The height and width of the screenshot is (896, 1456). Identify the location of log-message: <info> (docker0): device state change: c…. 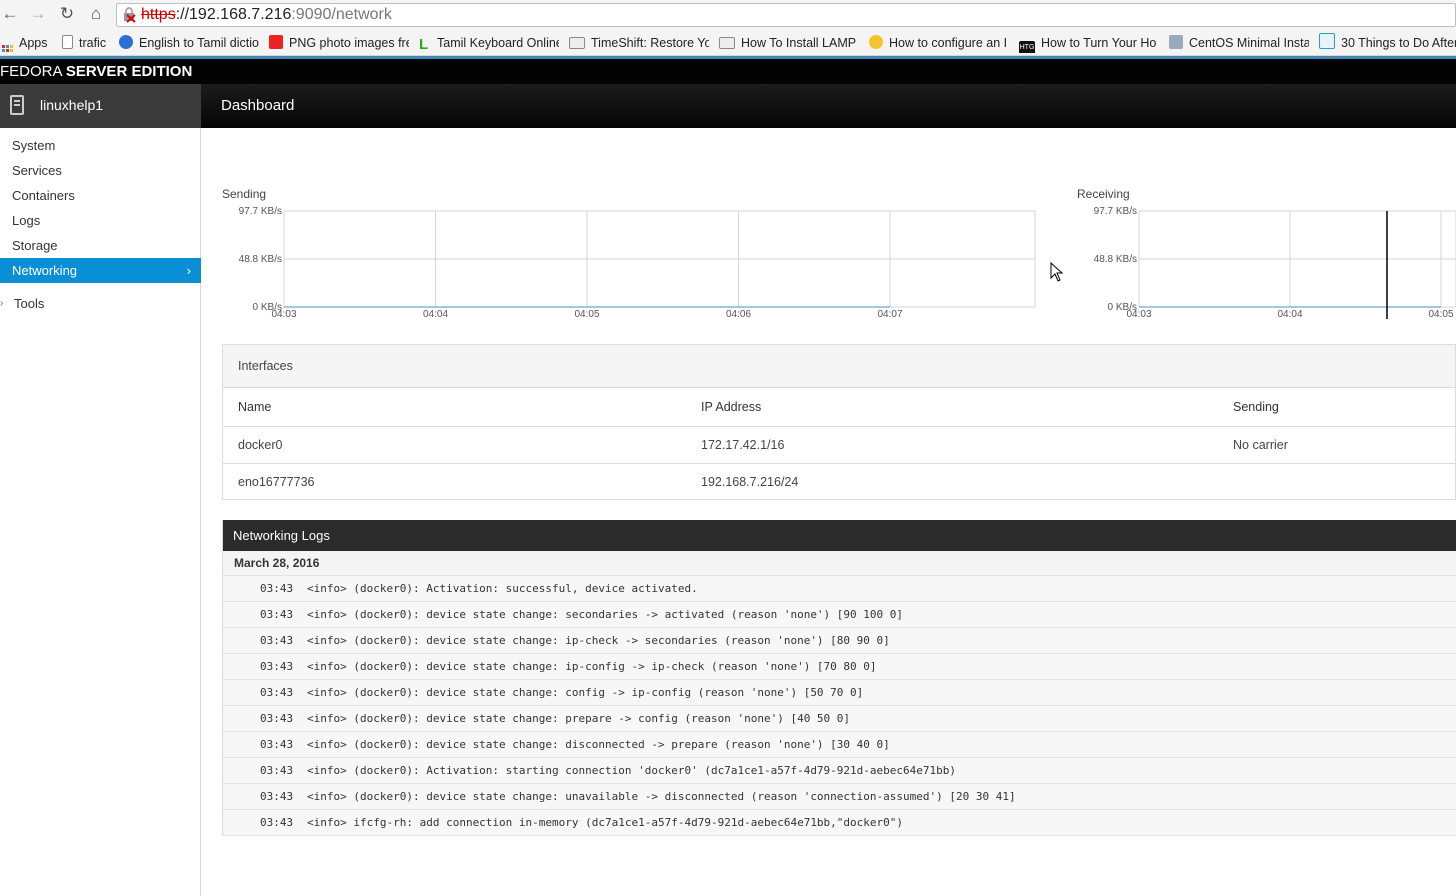
(585, 692).